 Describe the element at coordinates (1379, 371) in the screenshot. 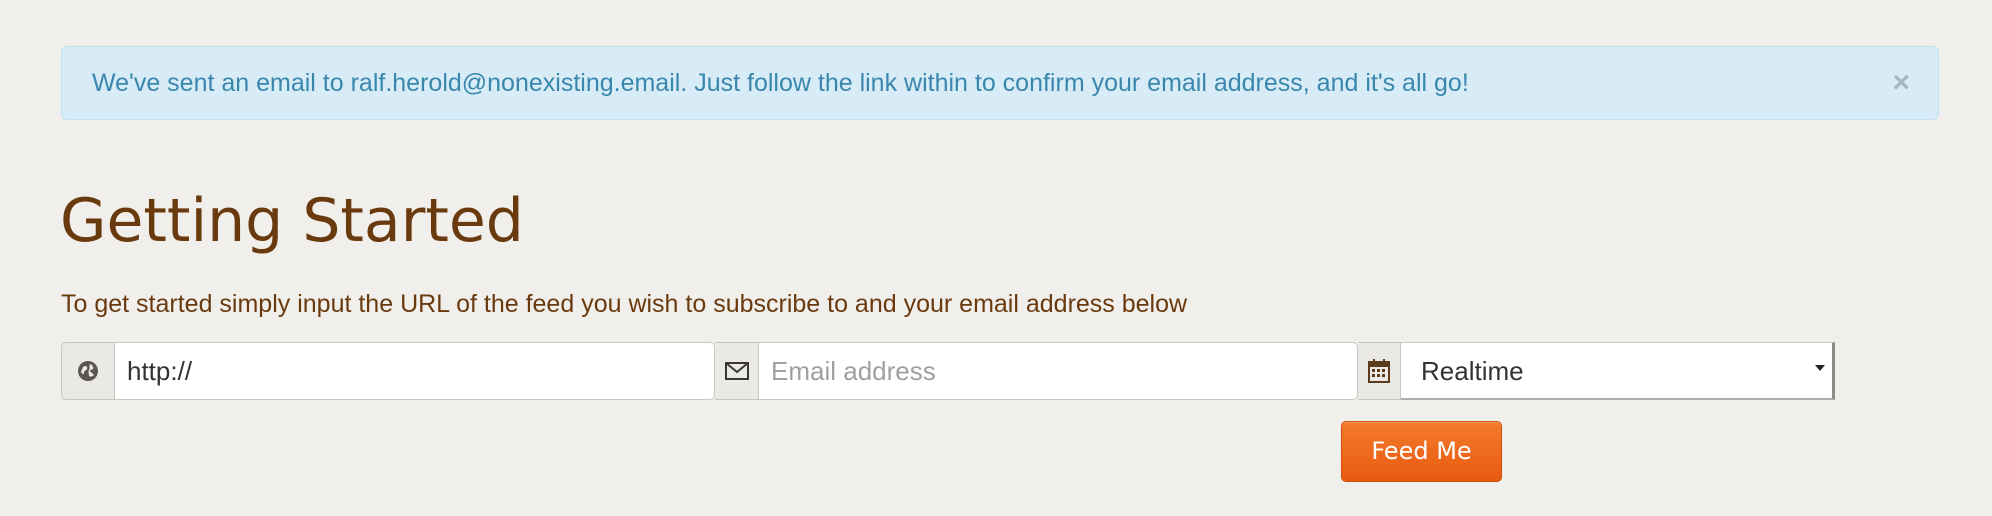

I see `calendar-icon` at that location.